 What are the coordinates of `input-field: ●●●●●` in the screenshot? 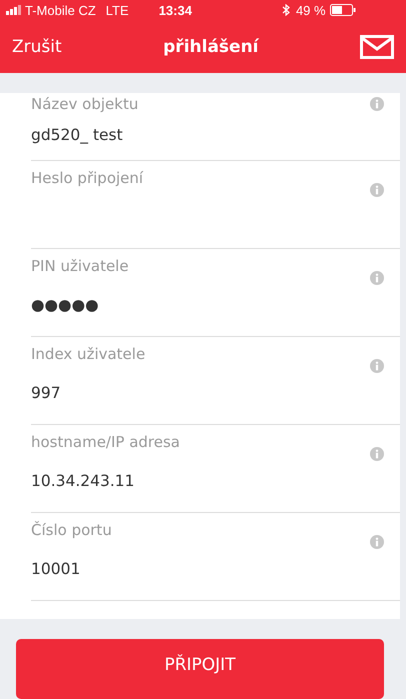 It's located at (181, 305).